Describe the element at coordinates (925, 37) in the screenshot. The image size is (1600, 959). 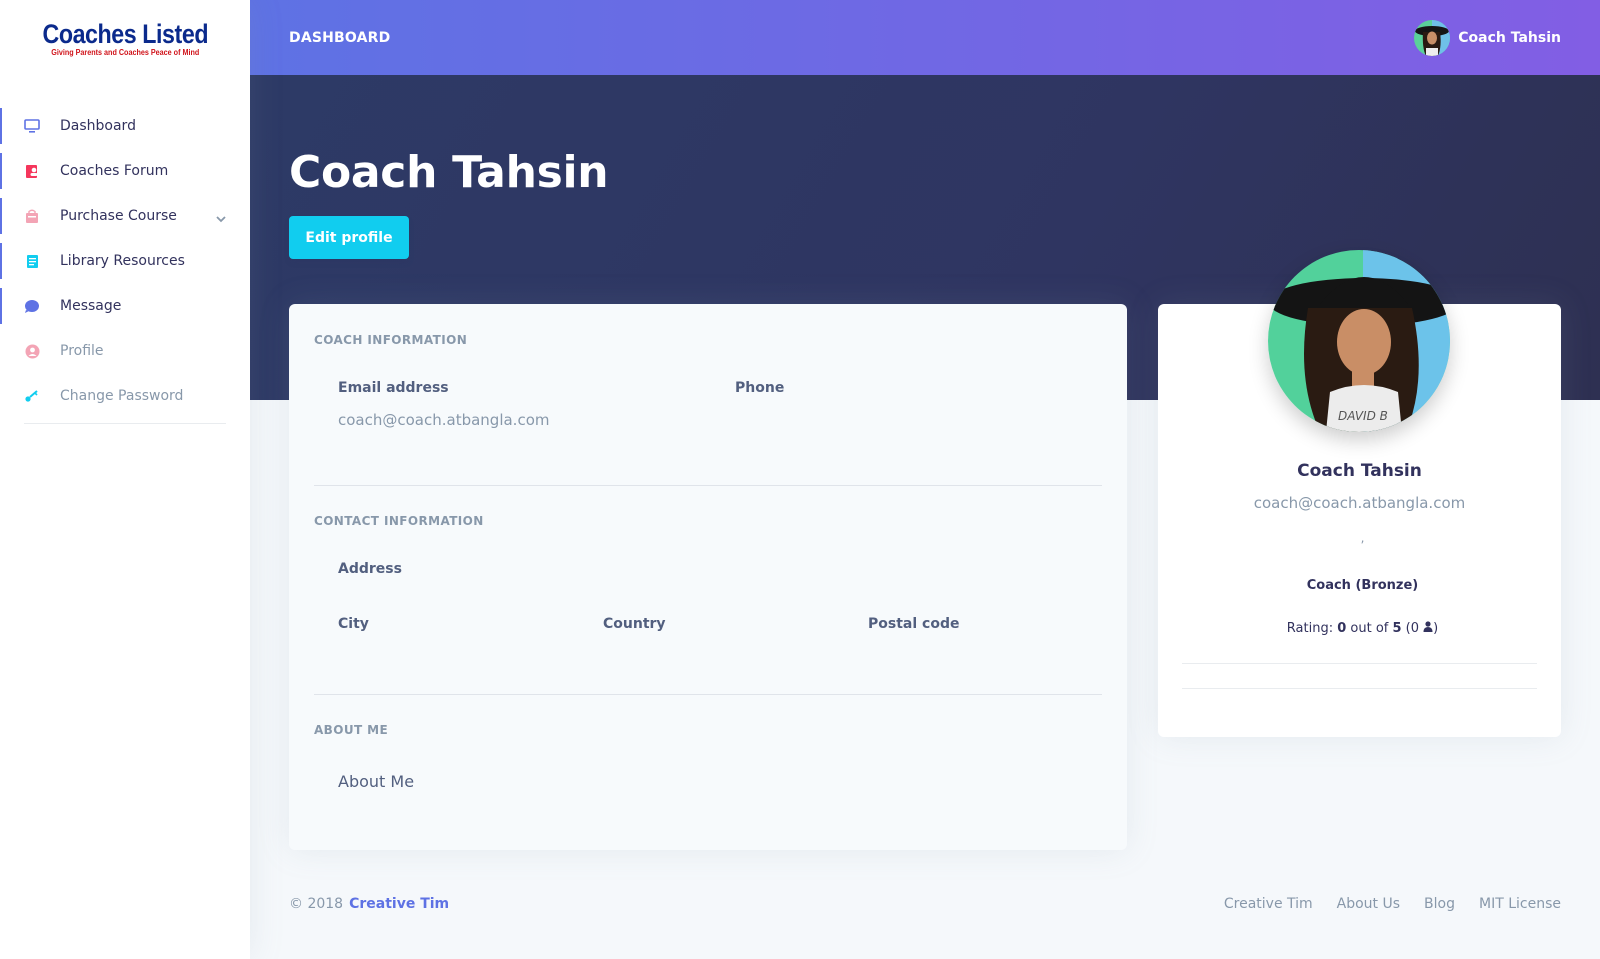
I see `top-navbar: DASHBOARD Coach Tahsin` at that location.